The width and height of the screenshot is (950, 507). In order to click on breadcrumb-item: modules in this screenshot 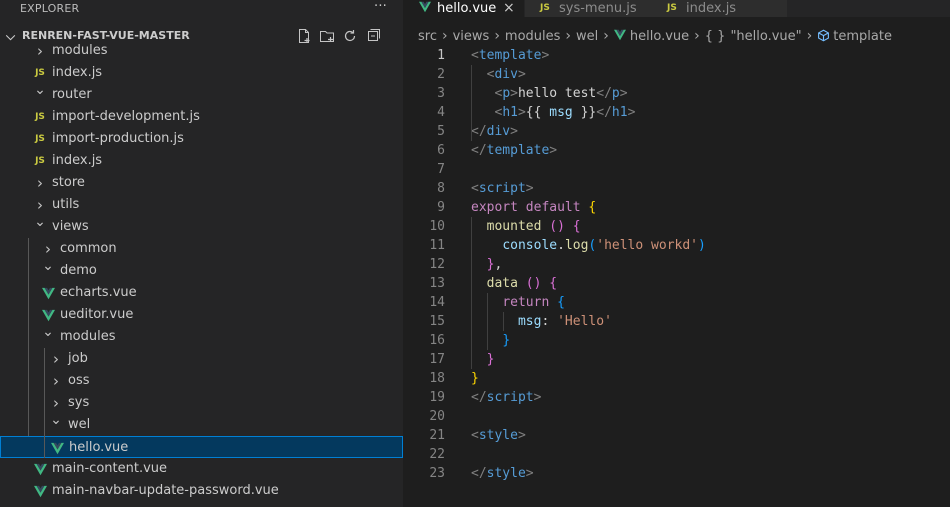, I will do `click(533, 37)`.